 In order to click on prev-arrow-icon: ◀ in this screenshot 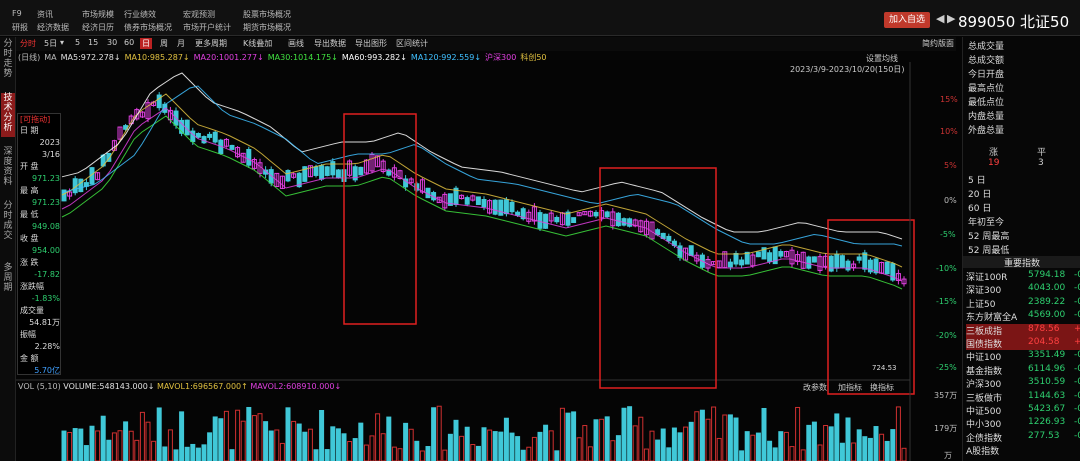, I will do `click(940, 18)`.